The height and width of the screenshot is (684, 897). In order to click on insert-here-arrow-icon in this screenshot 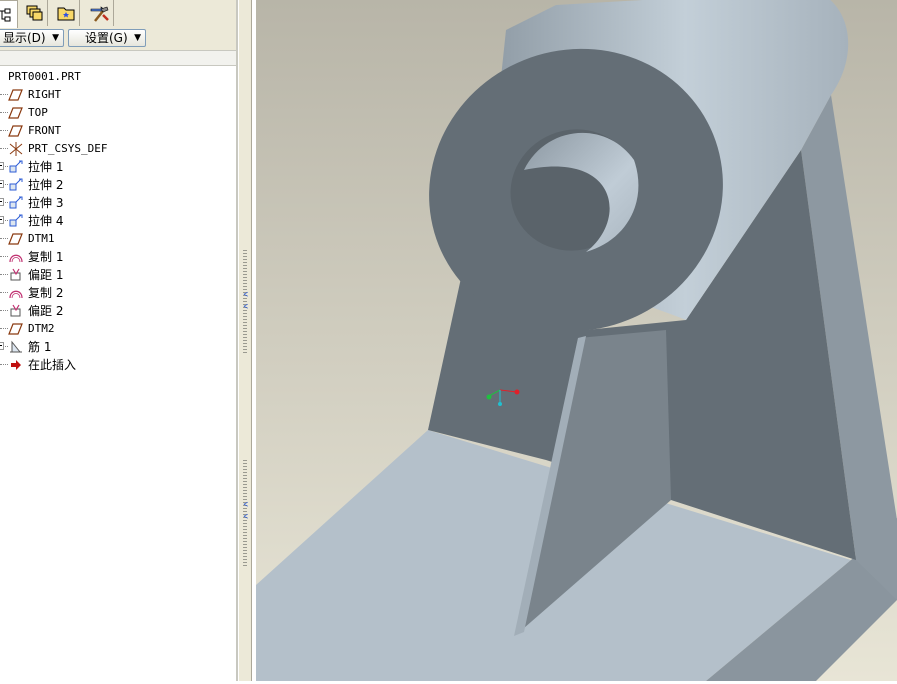, I will do `click(16, 365)`.